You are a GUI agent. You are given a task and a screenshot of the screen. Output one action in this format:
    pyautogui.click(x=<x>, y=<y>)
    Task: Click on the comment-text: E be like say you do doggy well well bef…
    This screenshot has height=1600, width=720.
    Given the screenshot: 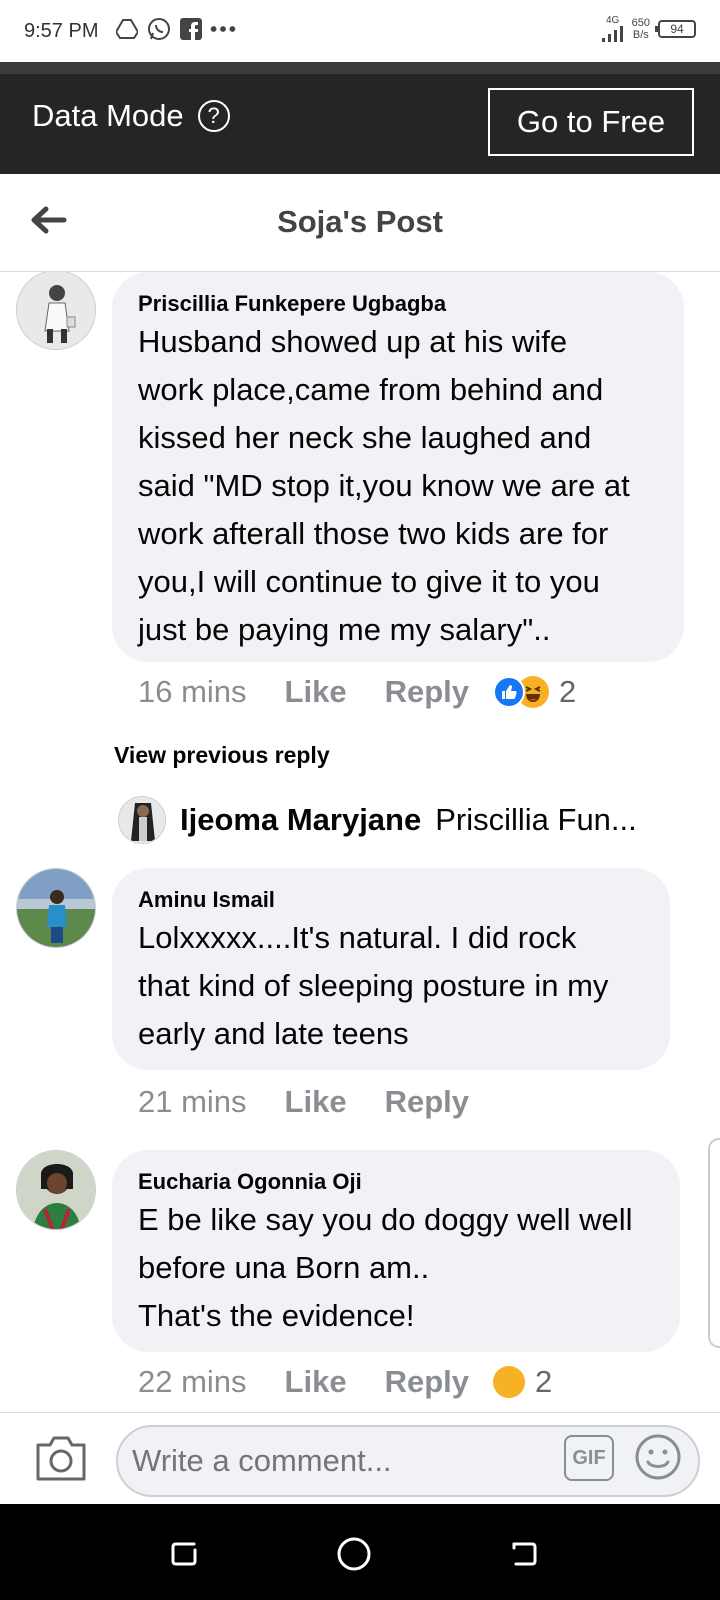 What is the action you would take?
    pyautogui.click(x=385, y=1267)
    